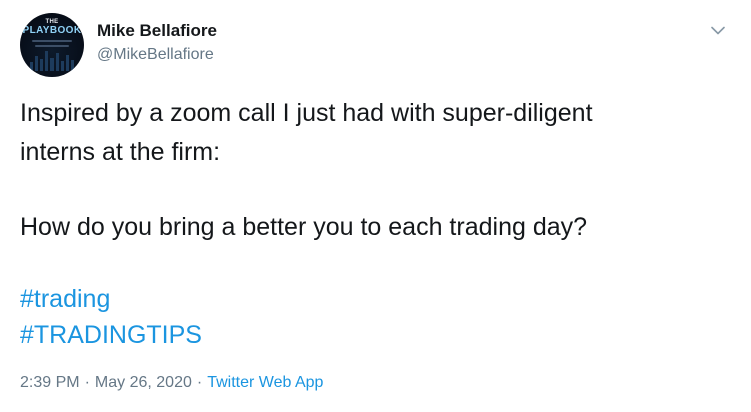  Describe the element at coordinates (50, 382) in the screenshot. I see `tweet-time: 2:39 PM` at that location.